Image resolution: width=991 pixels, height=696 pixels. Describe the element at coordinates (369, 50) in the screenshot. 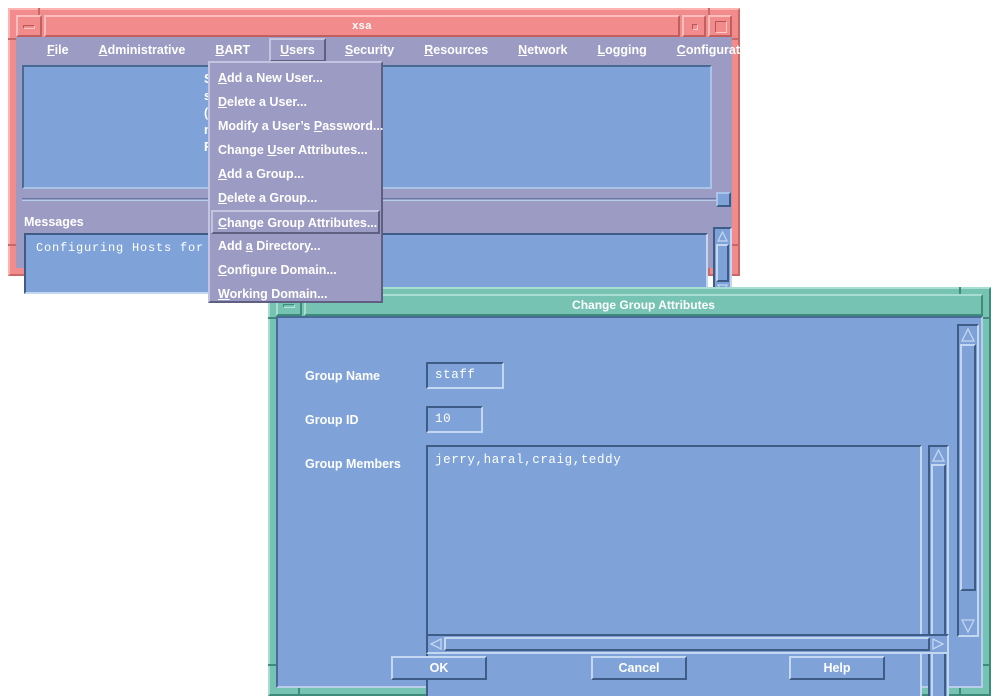

I see `menubar-item-security: Security` at that location.